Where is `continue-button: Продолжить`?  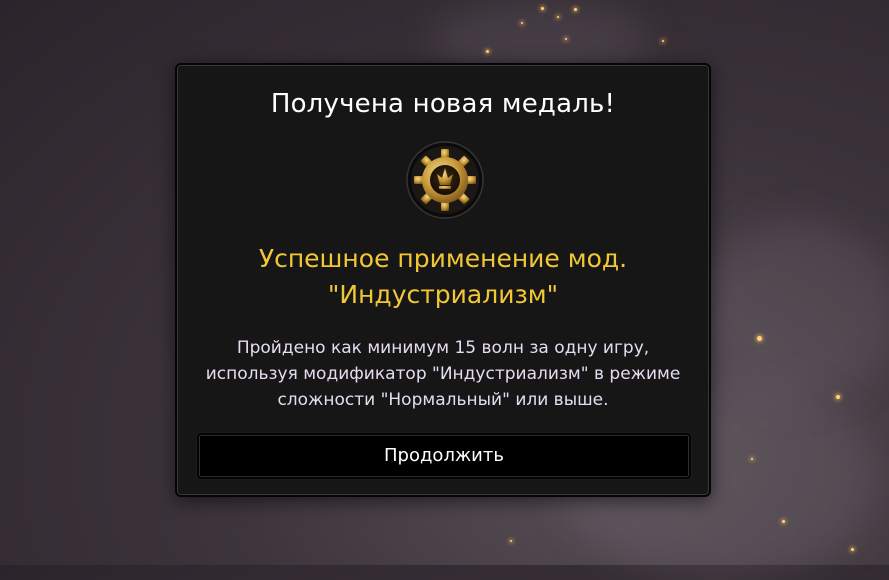
continue-button: Продолжить is located at coordinates (444, 456).